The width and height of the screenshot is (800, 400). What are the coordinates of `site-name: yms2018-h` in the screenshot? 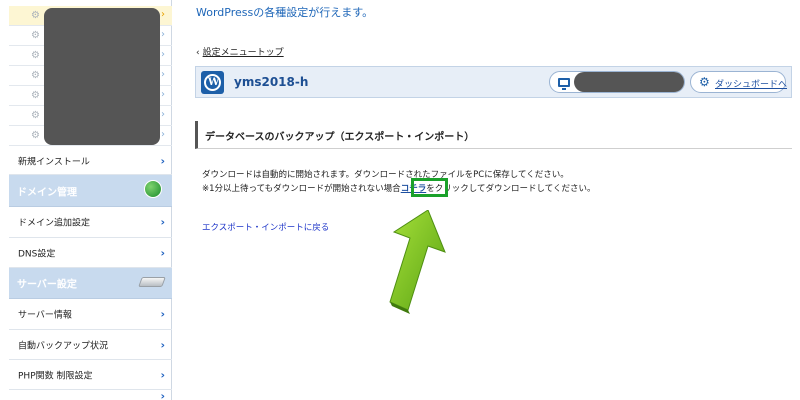 It's located at (271, 82).